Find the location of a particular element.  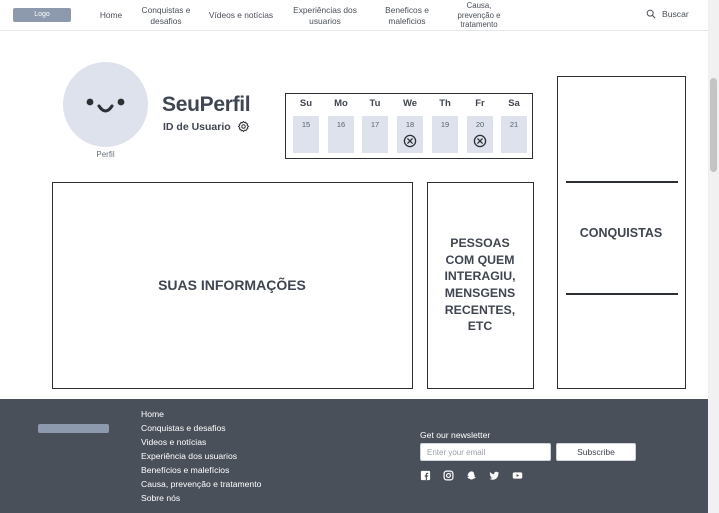

nav-item-experiencias: Experiências dos usuarios is located at coordinates (325, 15).